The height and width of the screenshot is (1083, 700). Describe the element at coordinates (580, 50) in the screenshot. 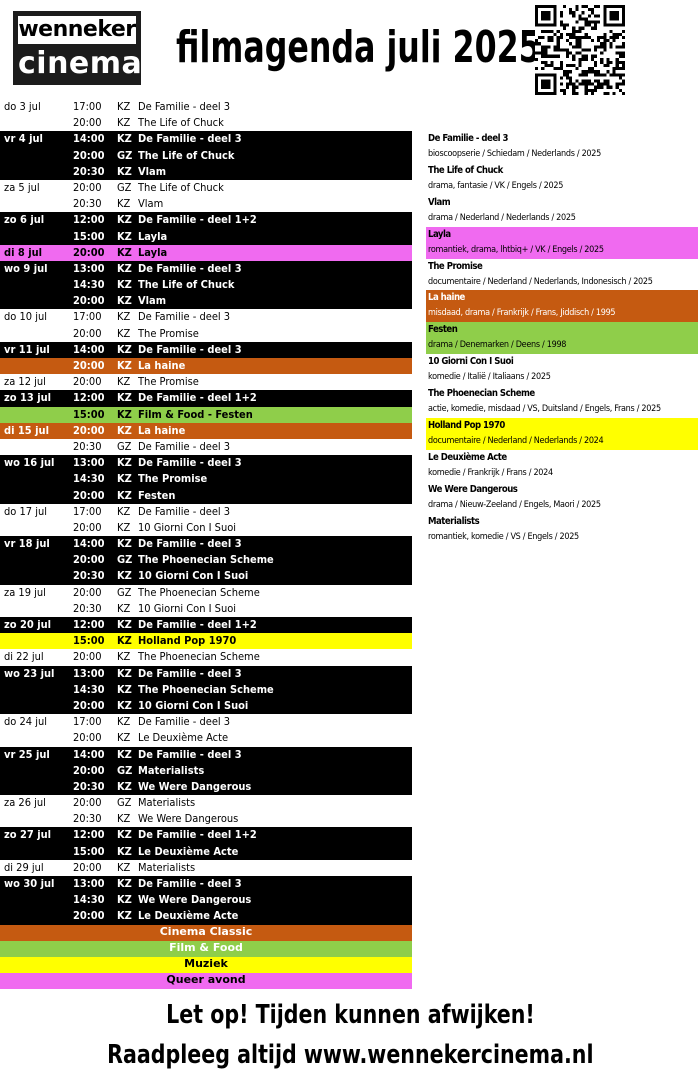

I see `qr-code-icon` at that location.